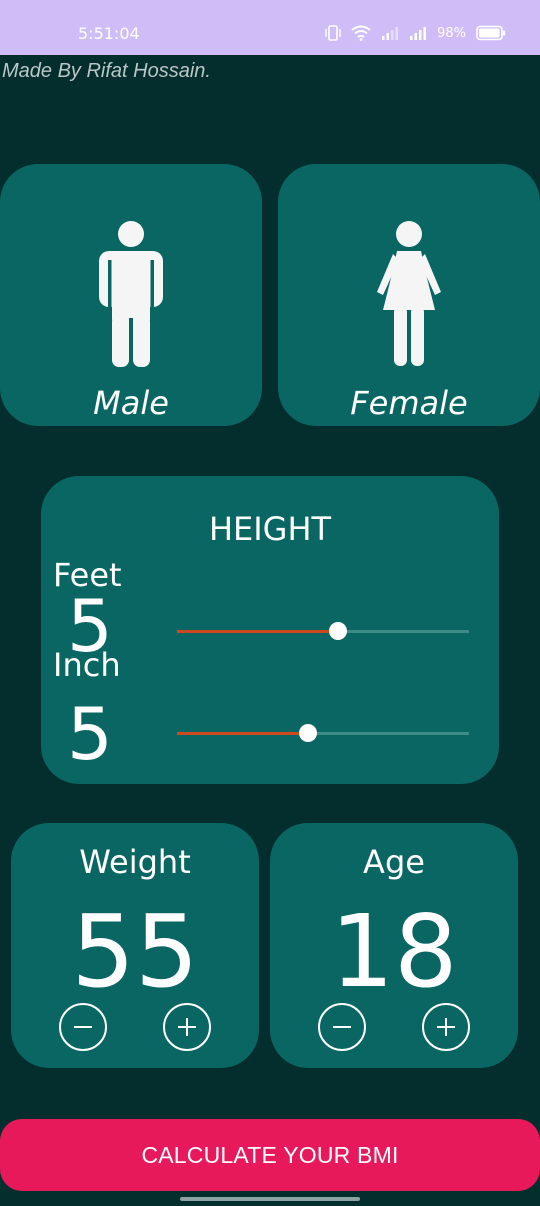  What do you see at coordinates (337, 631) in the screenshot?
I see `feet-slider-thumb` at bounding box center [337, 631].